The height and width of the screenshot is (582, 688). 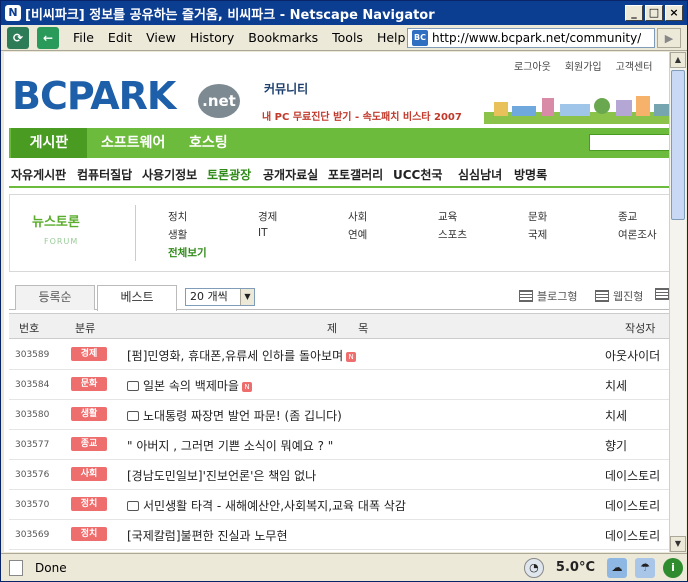 What do you see at coordinates (480, 174) in the screenshot?
I see `subnav-singles: 심심남녀` at bounding box center [480, 174].